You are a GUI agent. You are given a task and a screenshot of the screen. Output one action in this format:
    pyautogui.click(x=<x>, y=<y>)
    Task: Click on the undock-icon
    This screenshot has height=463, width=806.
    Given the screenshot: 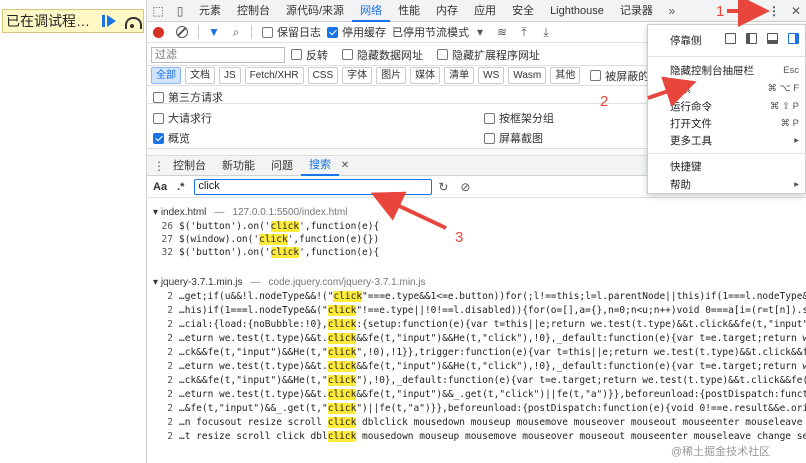 What is the action you would take?
    pyautogui.click(x=731, y=38)
    